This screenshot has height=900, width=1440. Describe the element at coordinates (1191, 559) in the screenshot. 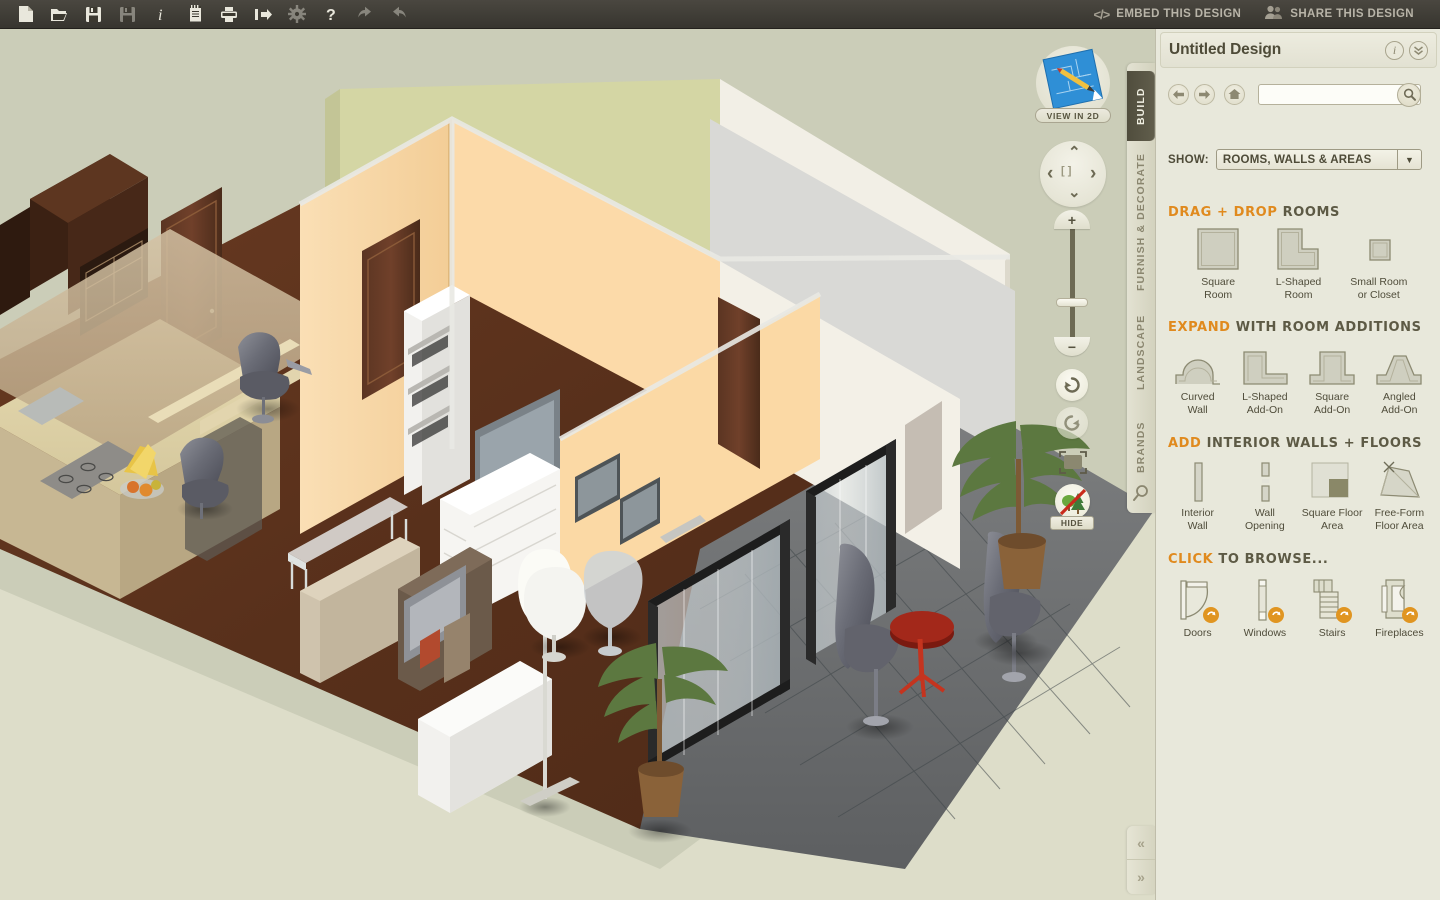

I see `heading-accent: CLICK` at that location.